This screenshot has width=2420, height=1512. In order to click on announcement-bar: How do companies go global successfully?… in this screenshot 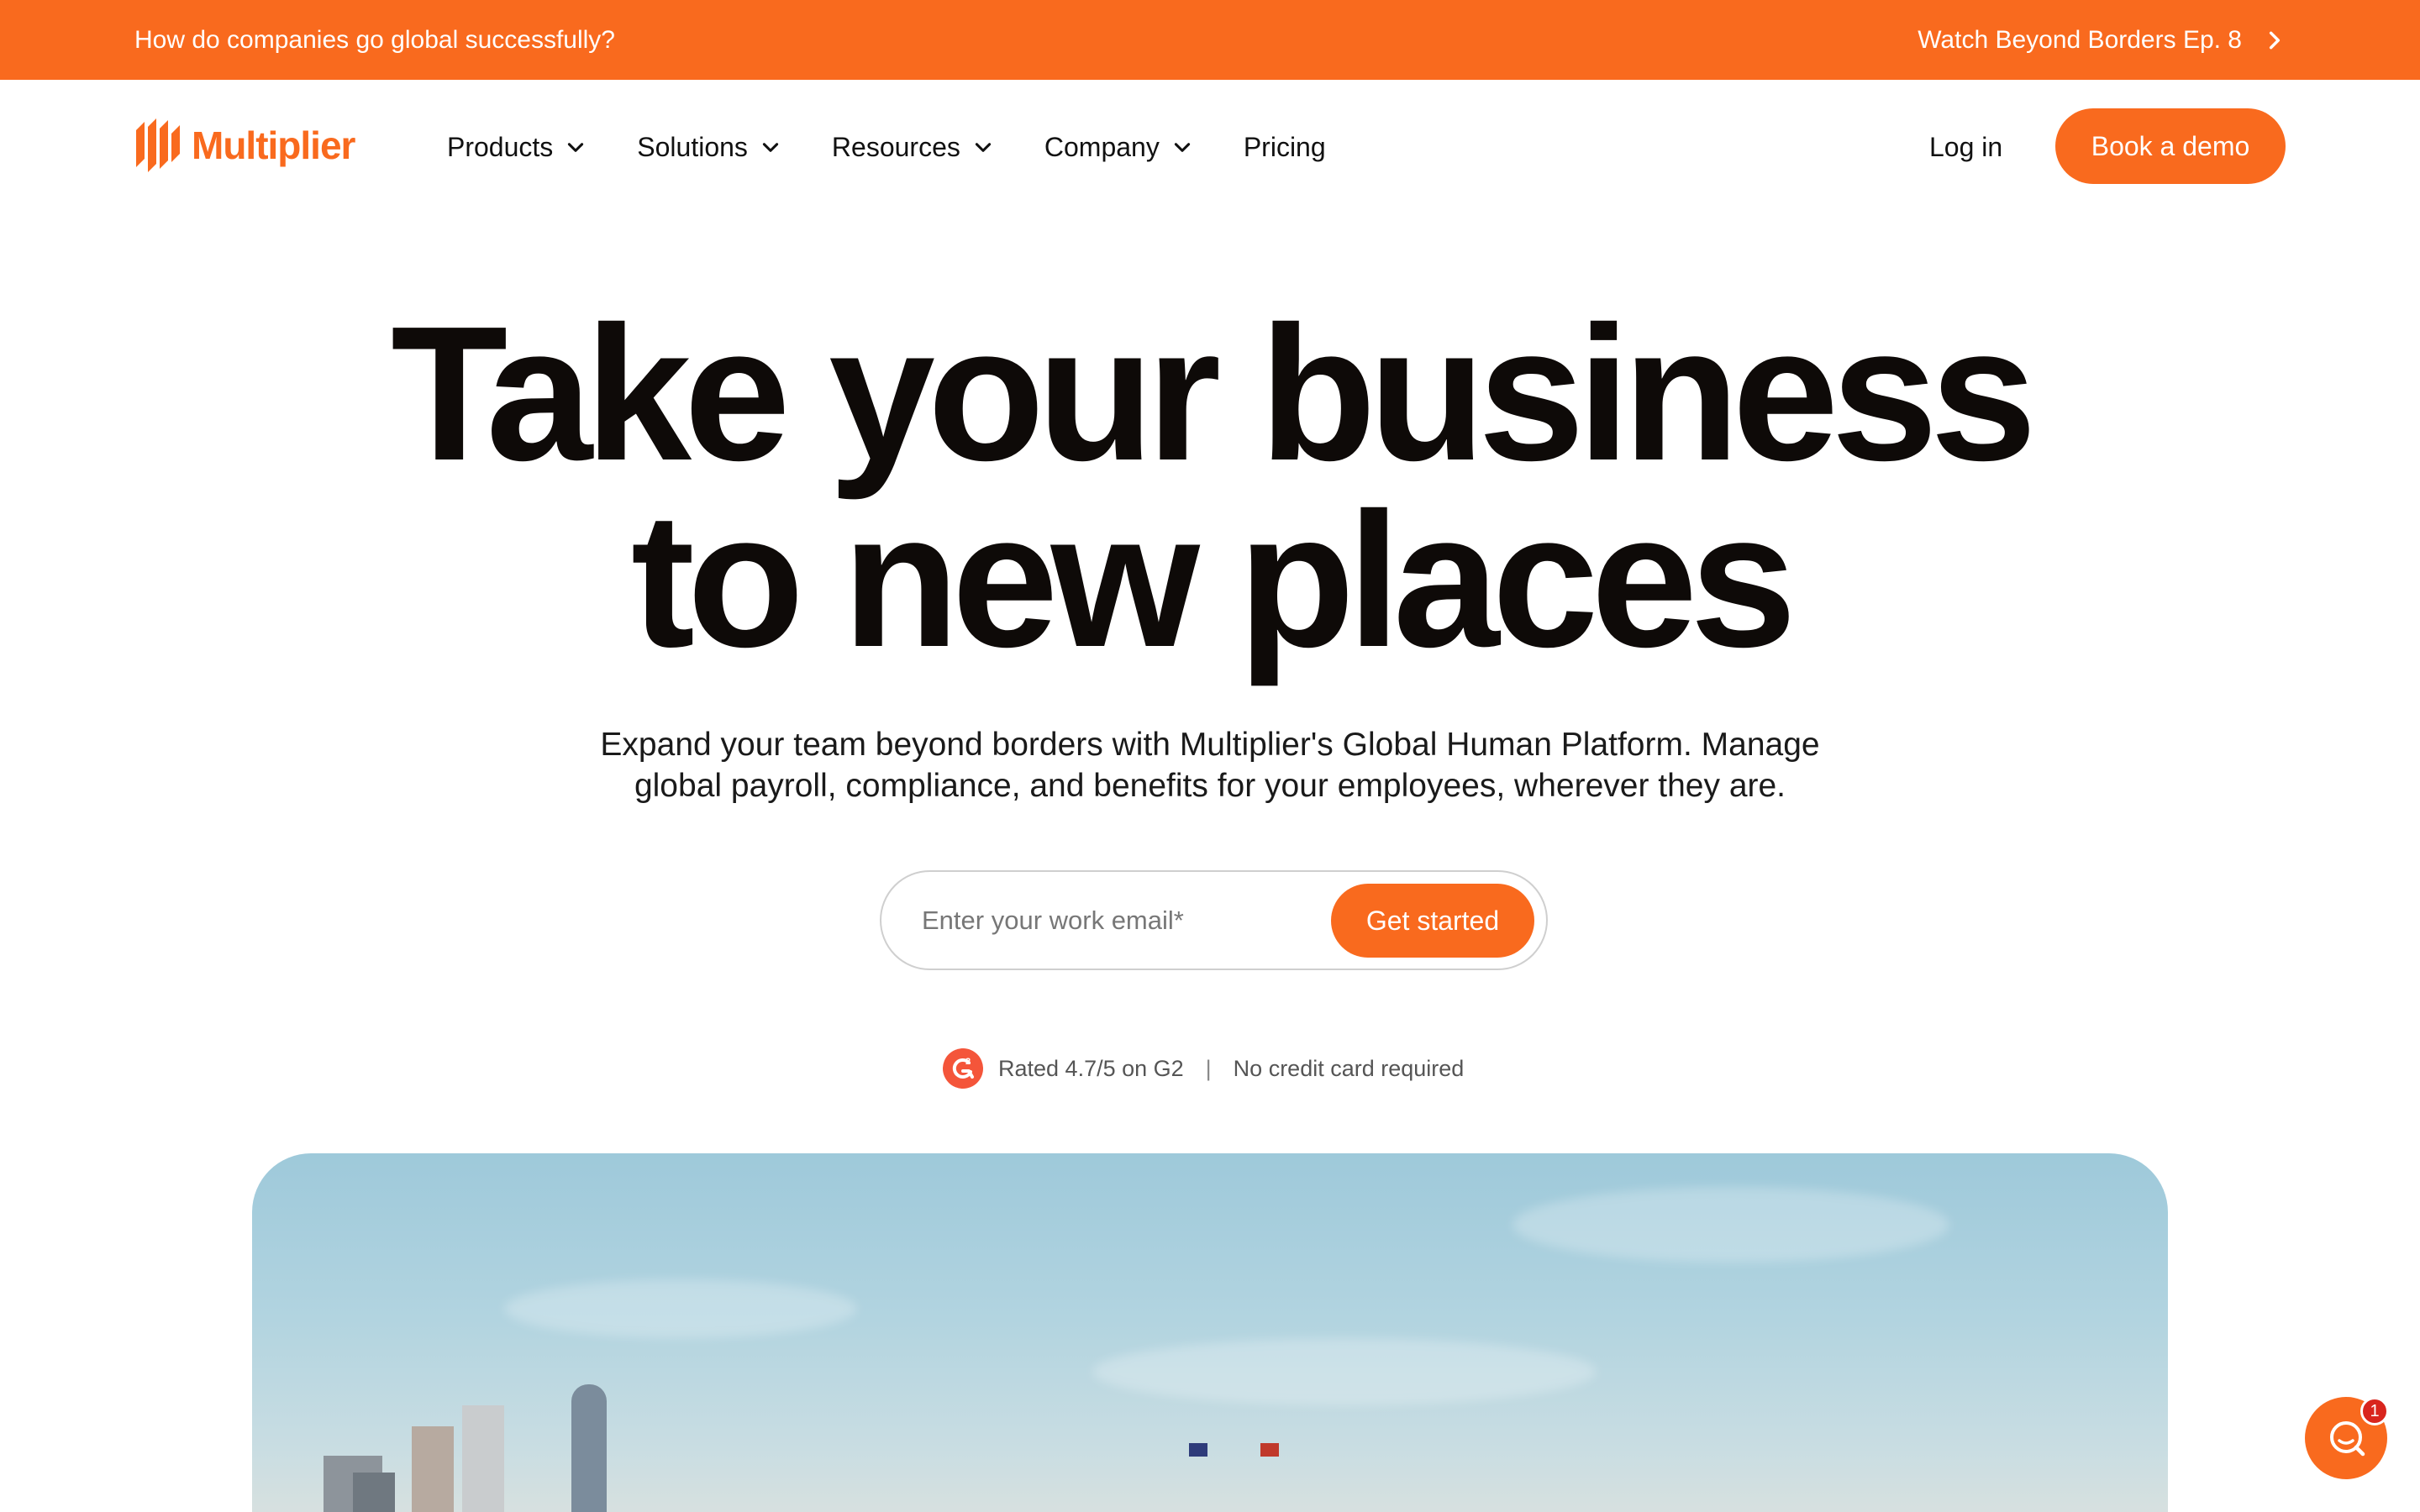, I will do `click(1210, 40)`.